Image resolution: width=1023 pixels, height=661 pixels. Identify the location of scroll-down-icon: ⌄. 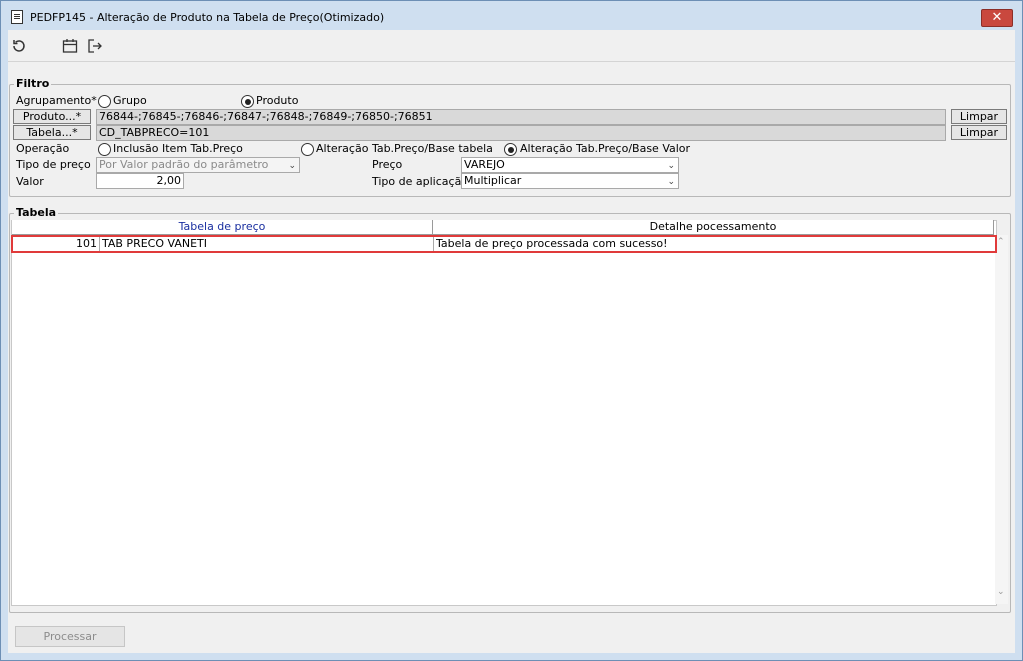
(1001, 592).